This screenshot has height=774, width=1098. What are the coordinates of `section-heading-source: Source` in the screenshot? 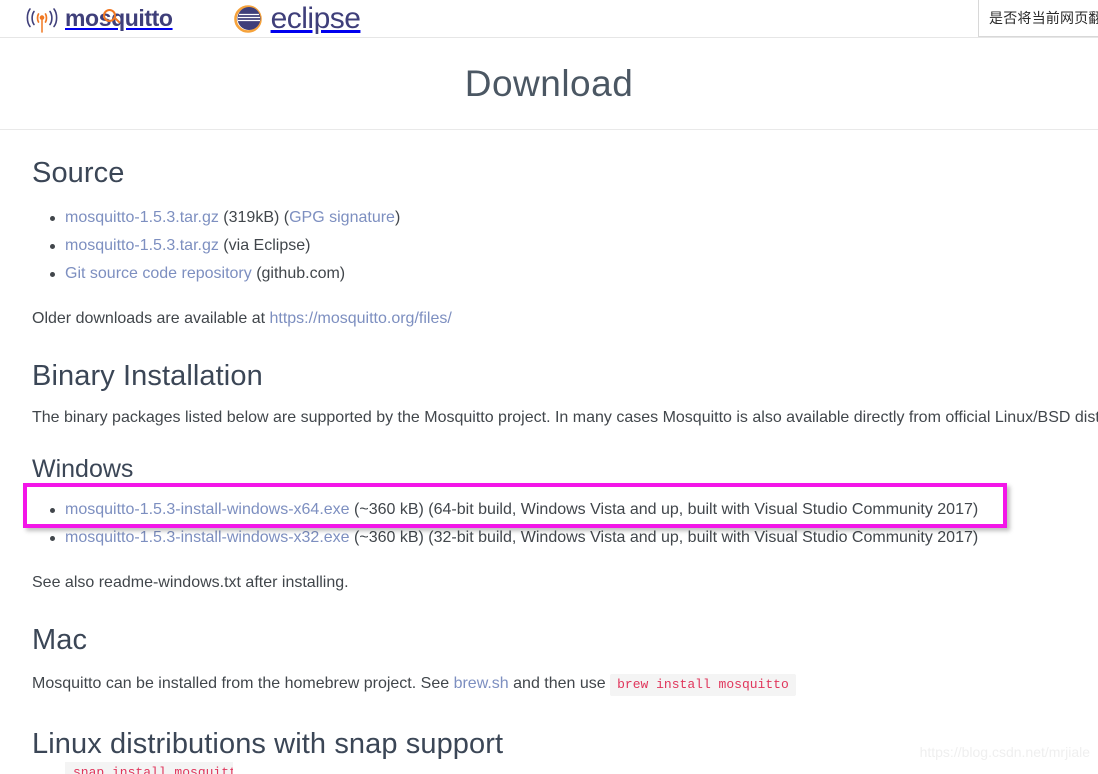 It's located at (78, 173).